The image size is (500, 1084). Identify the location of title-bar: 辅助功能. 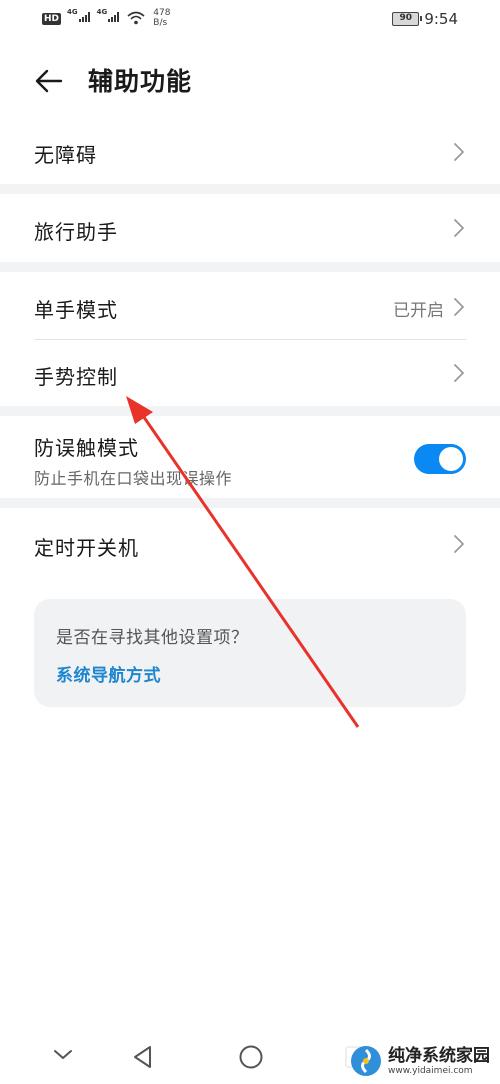
(250, 81).